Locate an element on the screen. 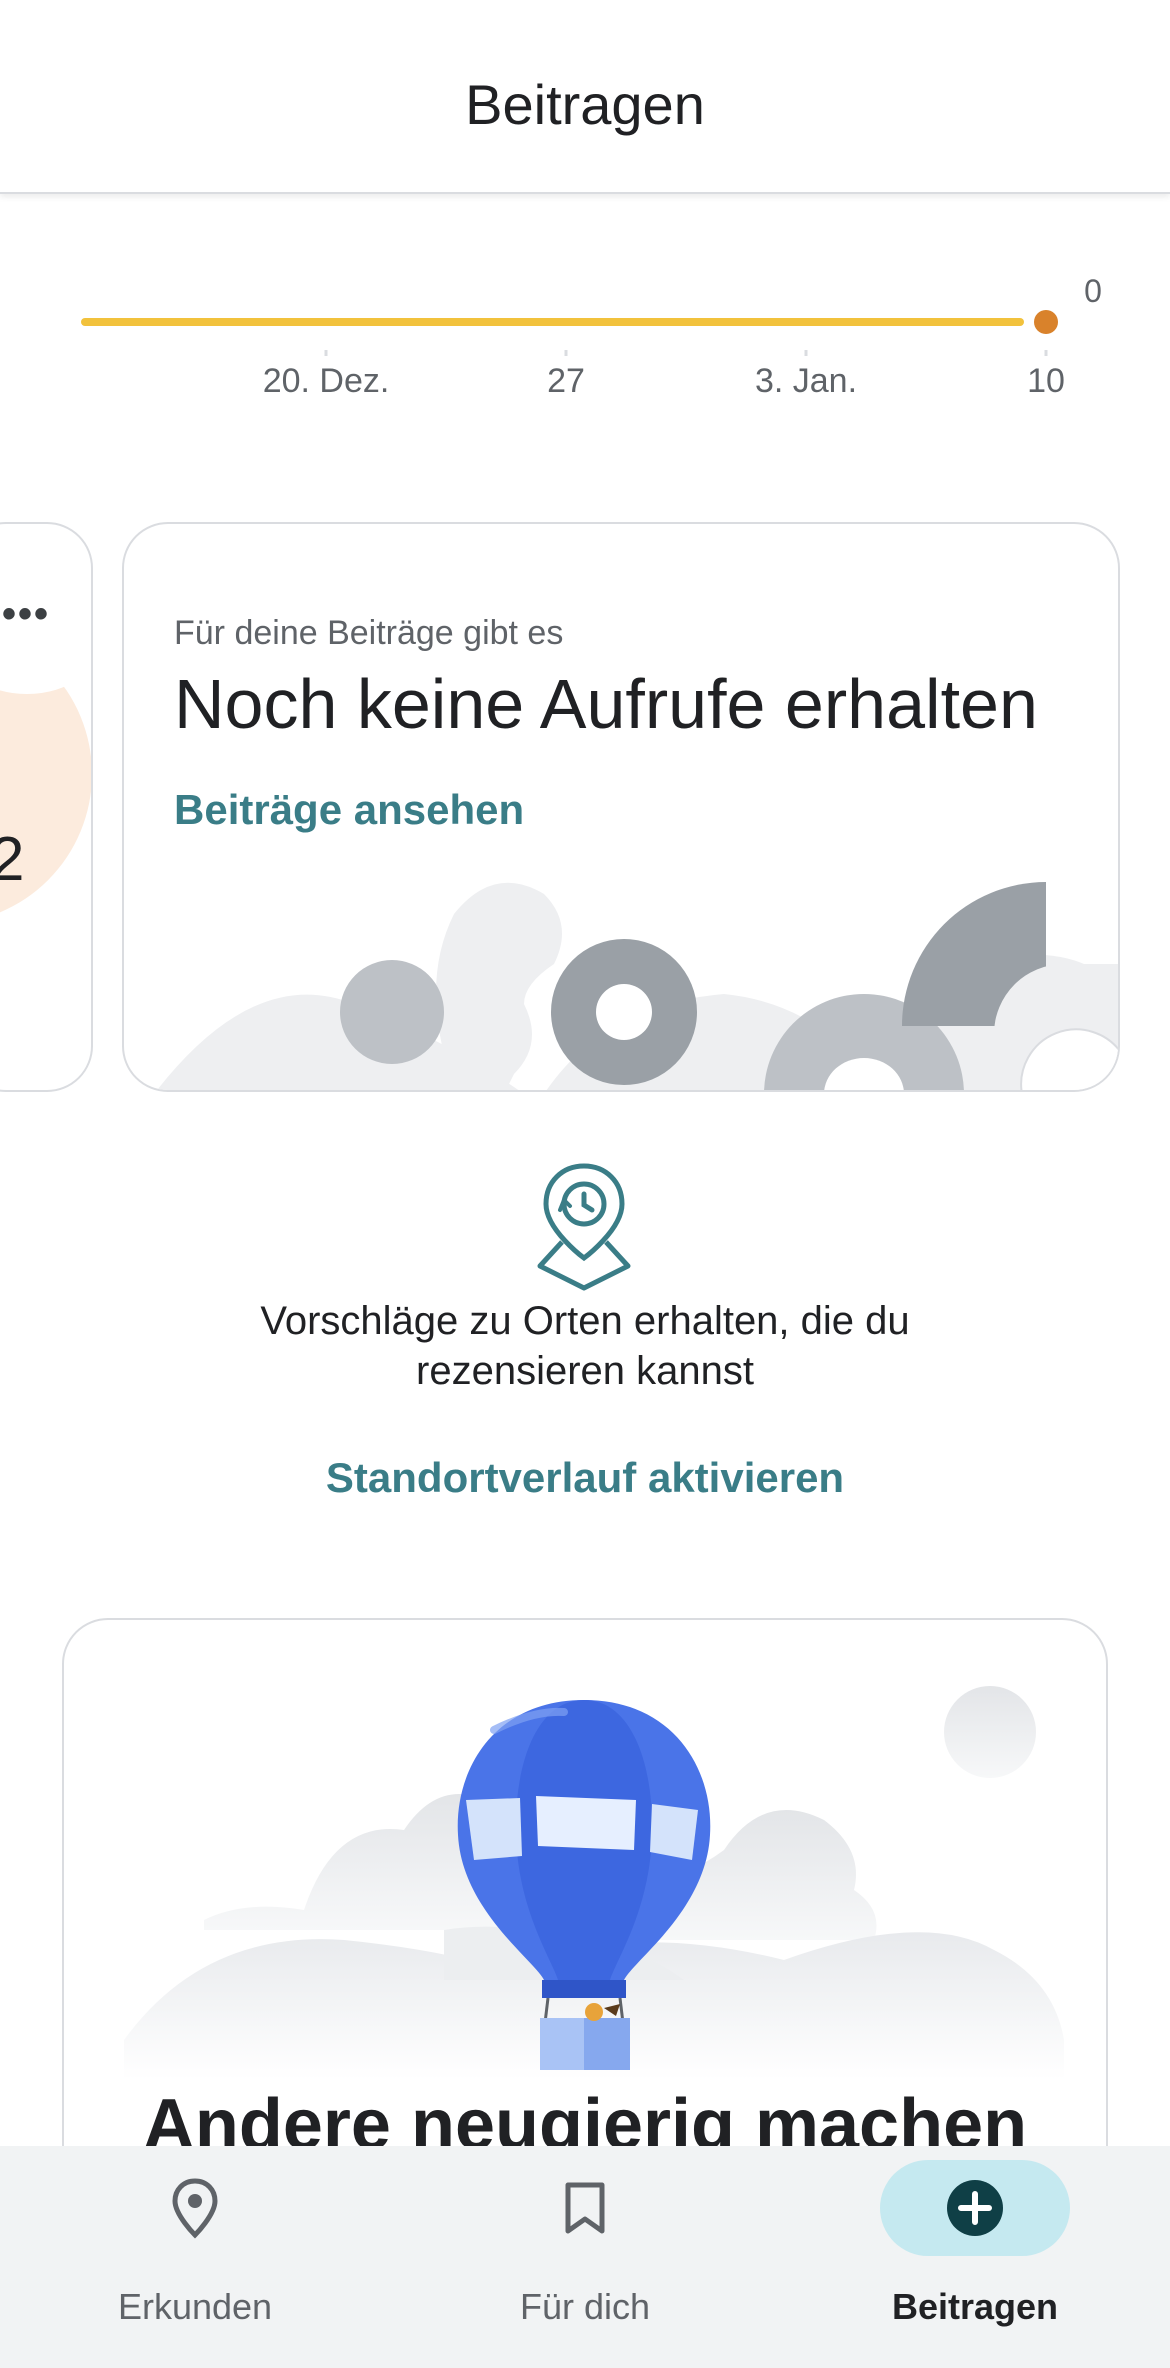 The image size is (1170, 2368). top-app-bar: Beitragen is located at coordinates (585, 97).